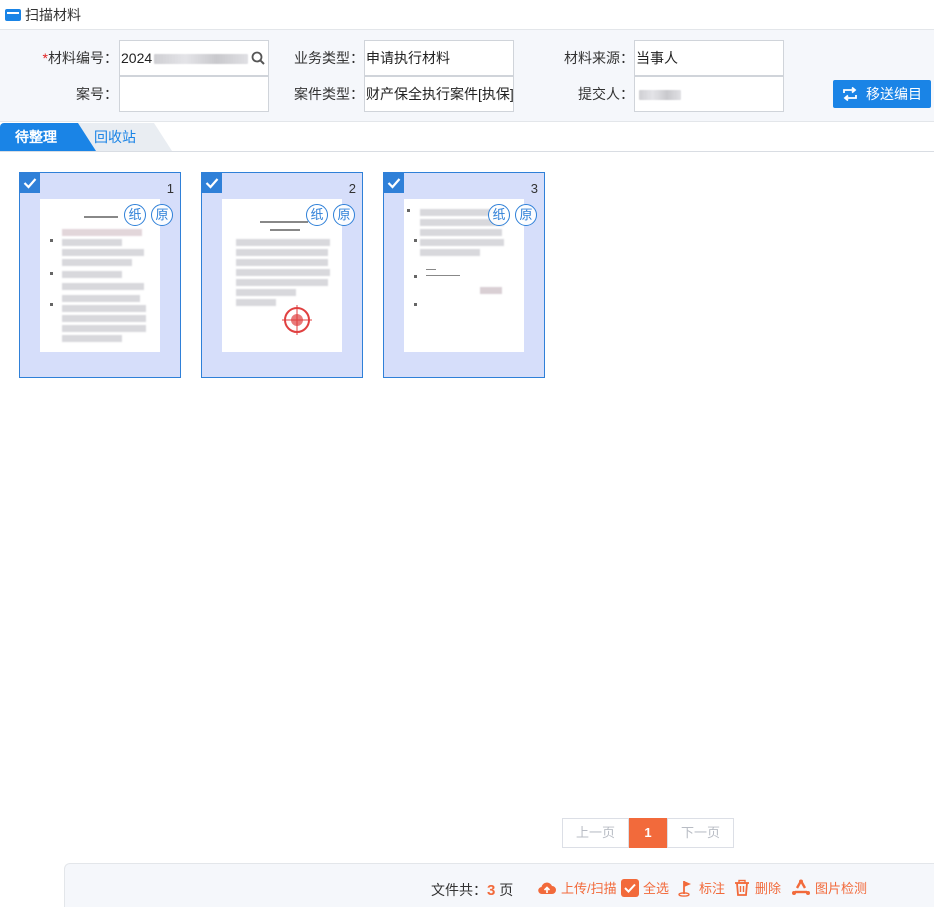 The width and height of the screenshot is (934, 907). I want to click on title-bar: 扫描材料, so click(467, 15).